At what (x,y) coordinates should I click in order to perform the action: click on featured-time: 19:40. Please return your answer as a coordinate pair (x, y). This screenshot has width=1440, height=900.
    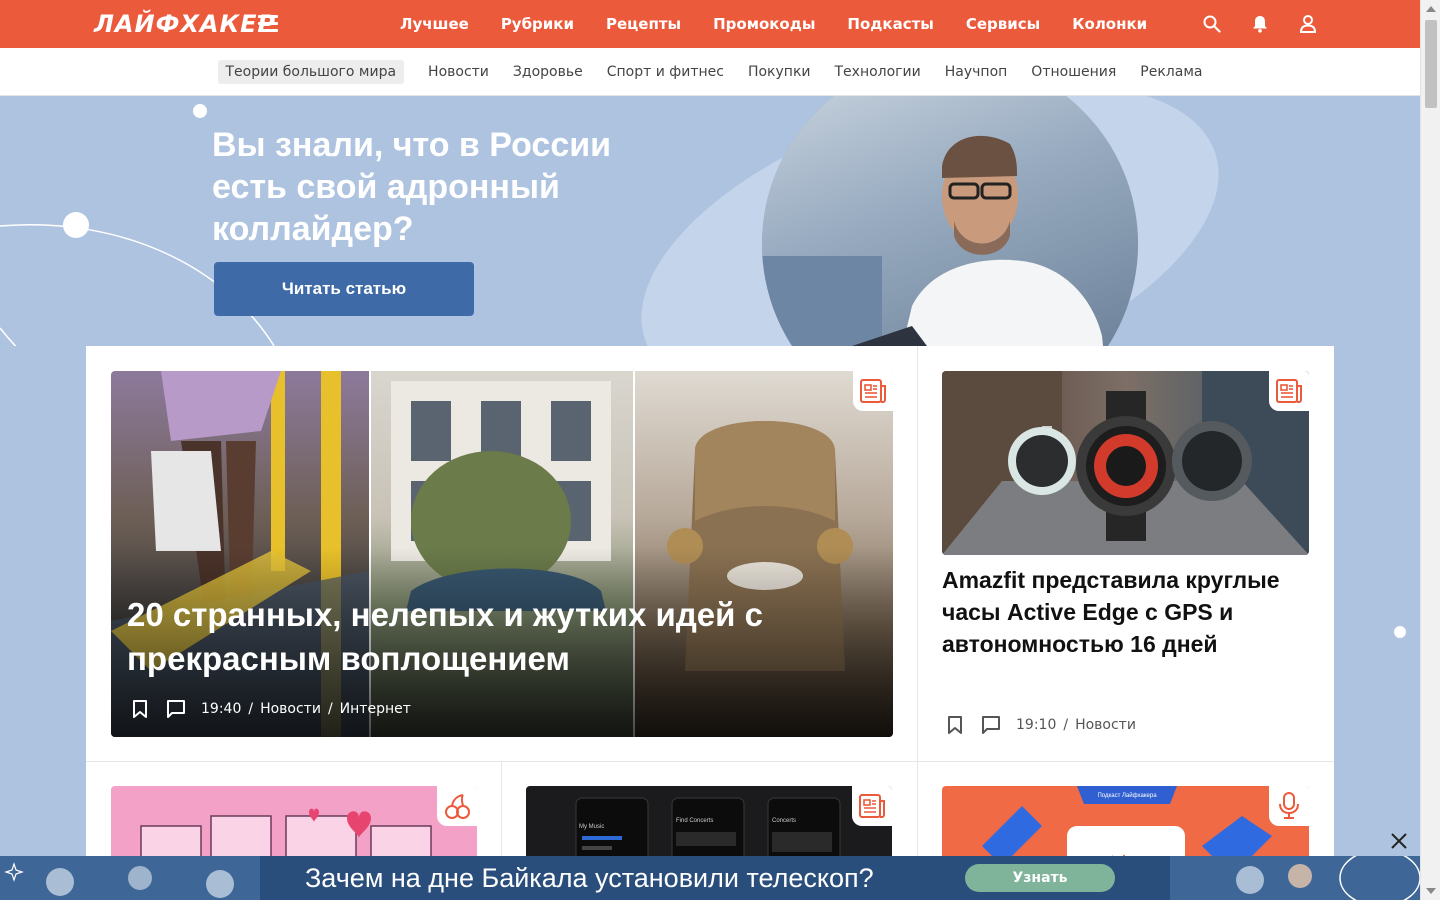
    Looking at the image, I should click on (221, 709).